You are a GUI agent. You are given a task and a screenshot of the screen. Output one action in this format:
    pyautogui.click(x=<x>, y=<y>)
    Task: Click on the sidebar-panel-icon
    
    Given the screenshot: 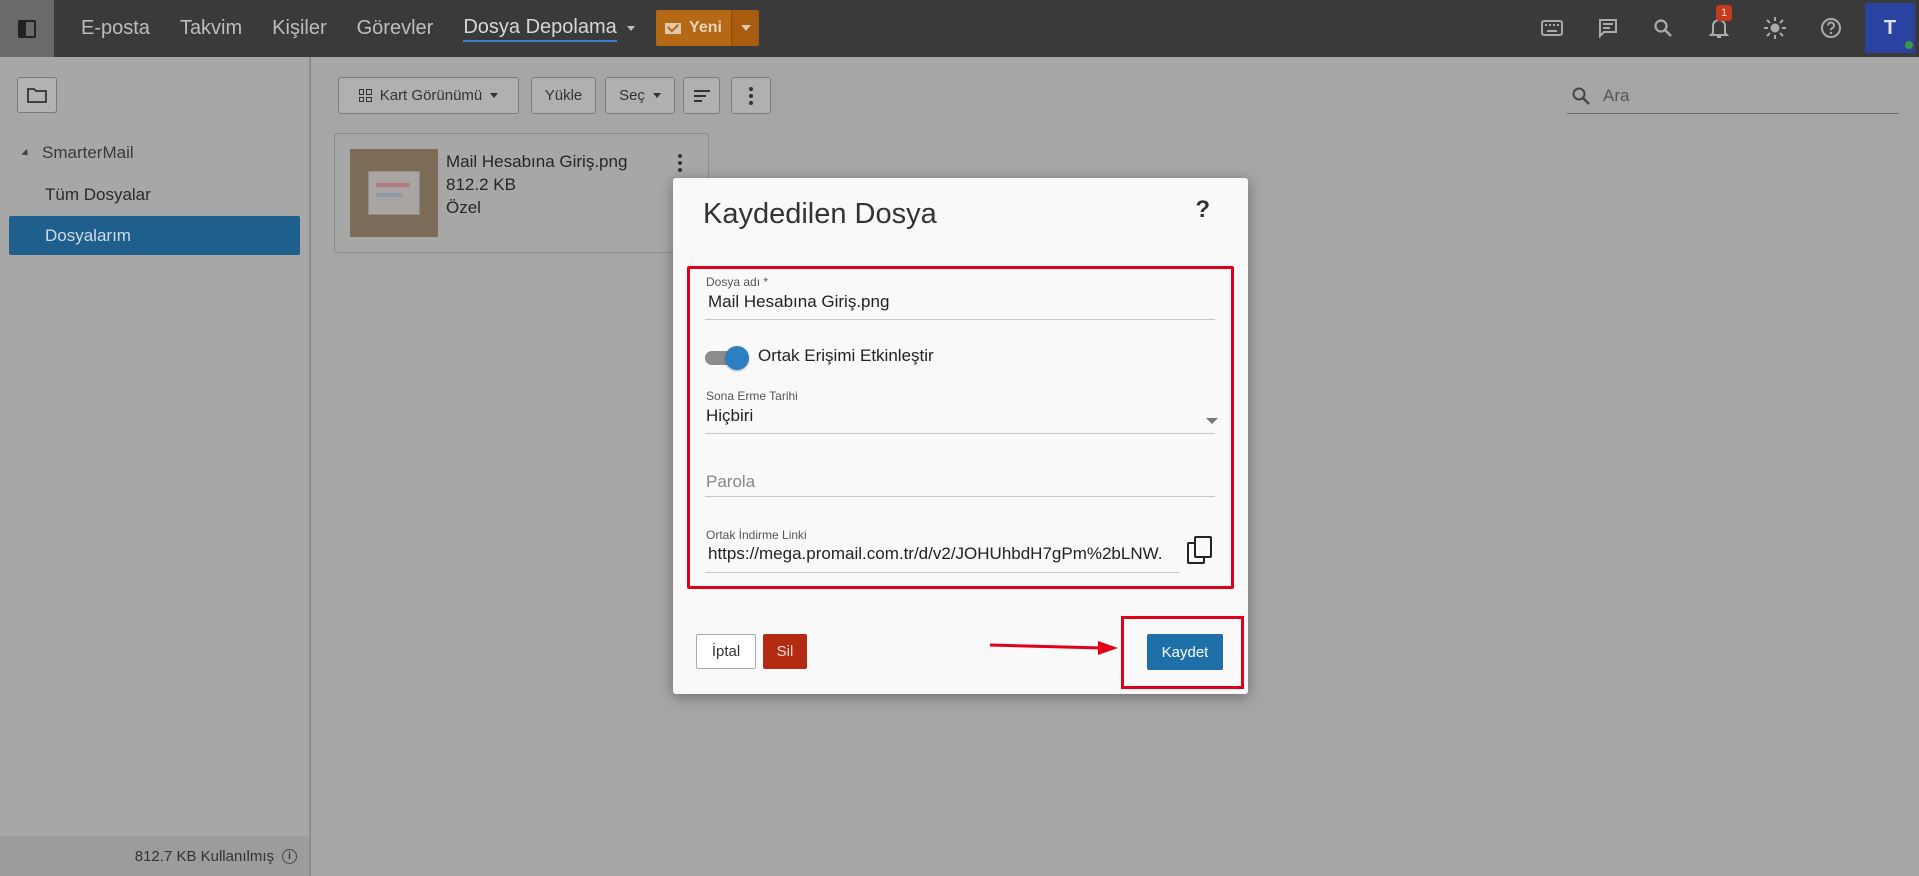 What is the action you would take?
    pyautogui.click(x=27, y=28)
    